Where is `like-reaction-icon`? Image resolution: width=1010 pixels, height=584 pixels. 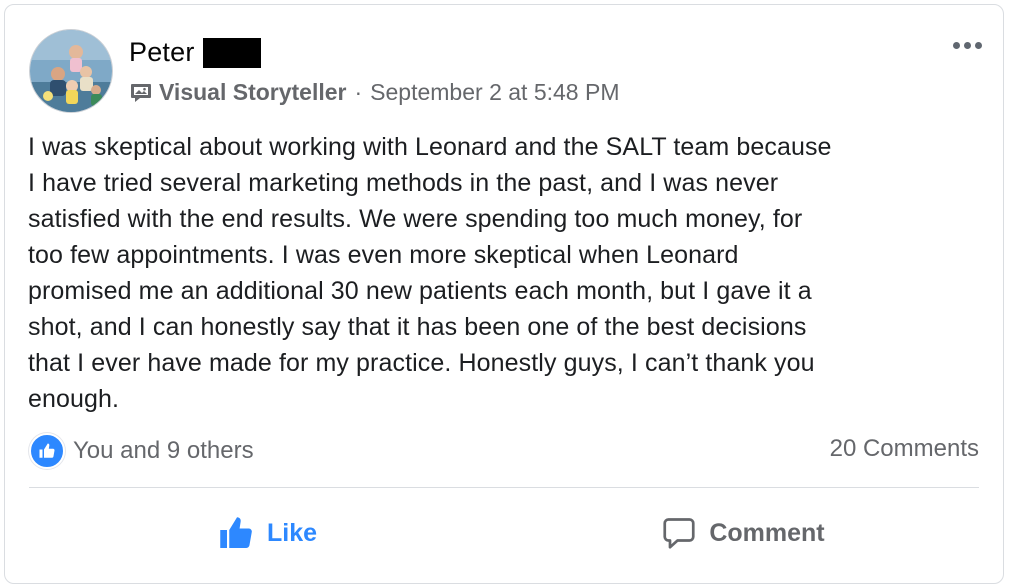 like-reaction-icon is located at coordinates (47, 451).